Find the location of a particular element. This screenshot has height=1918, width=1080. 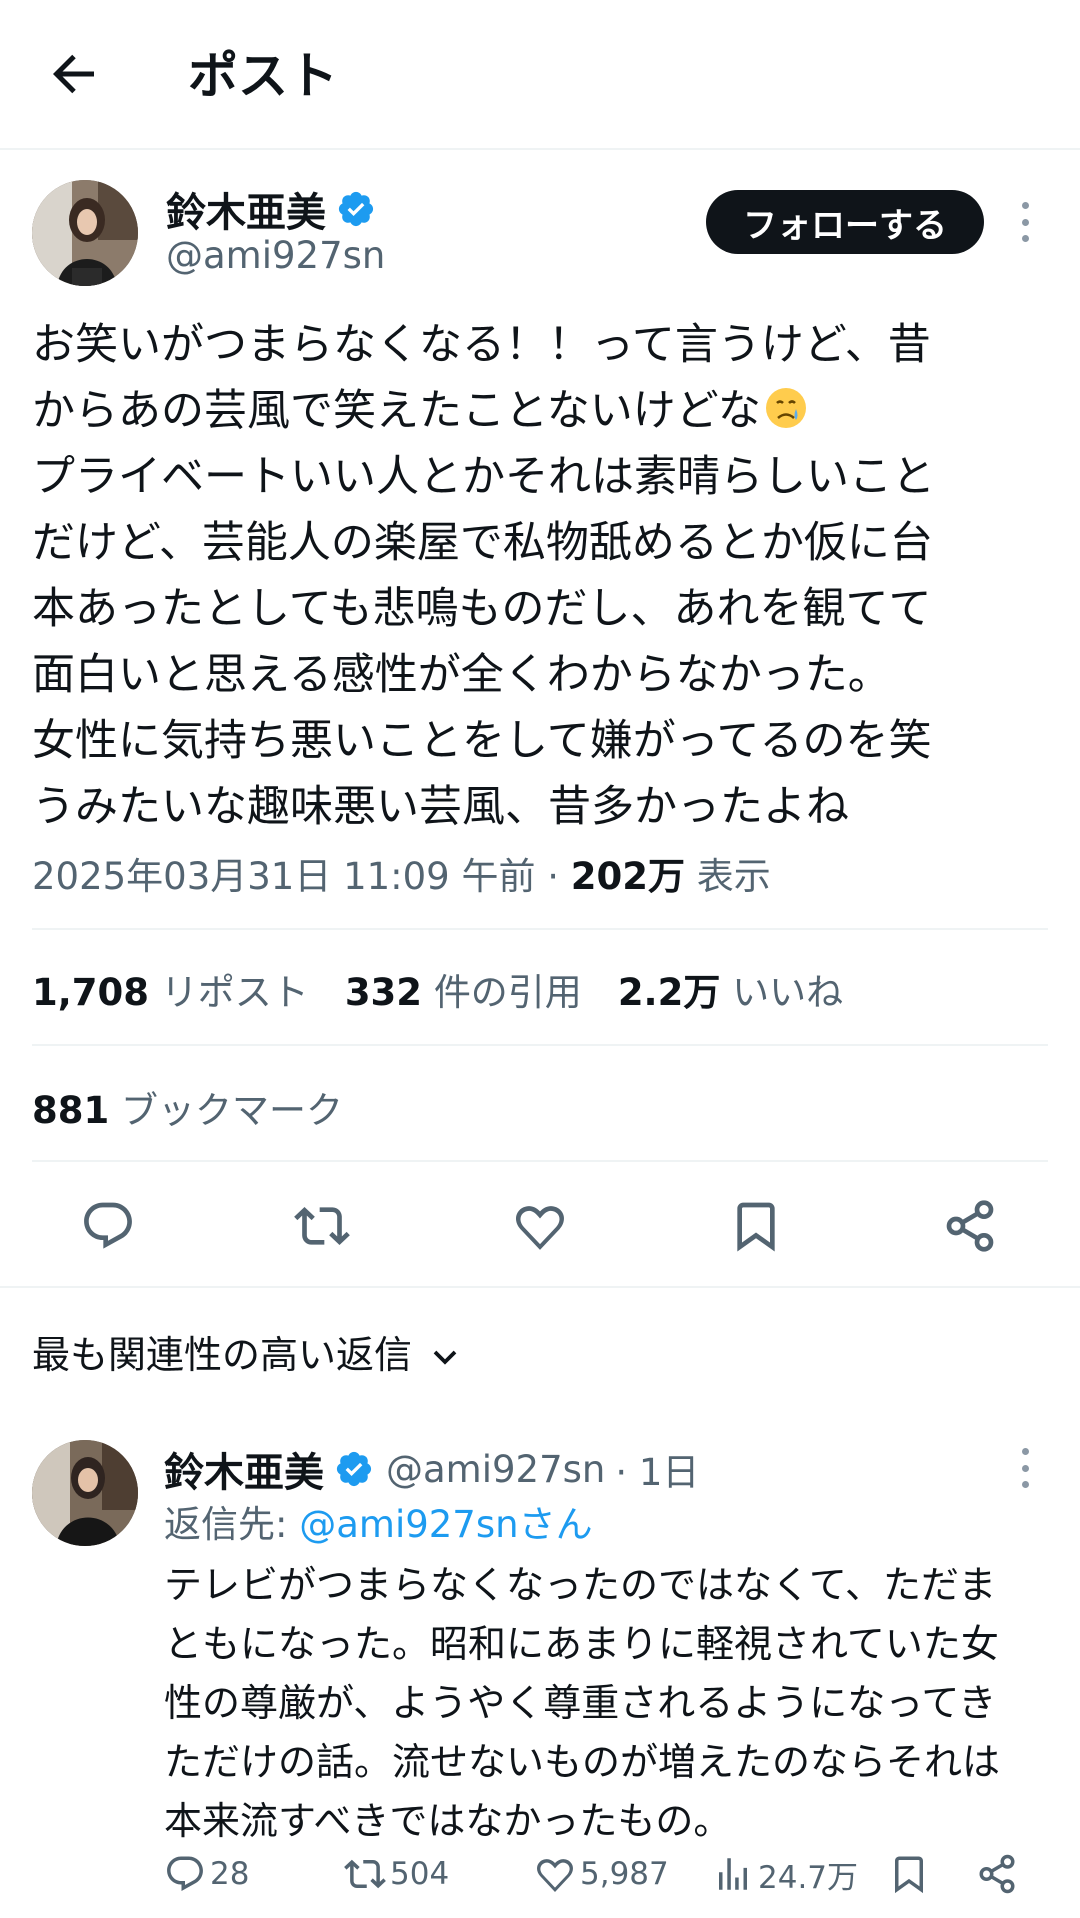

reply-views-count: 24.7万 is located at coordinates (808, 1877).